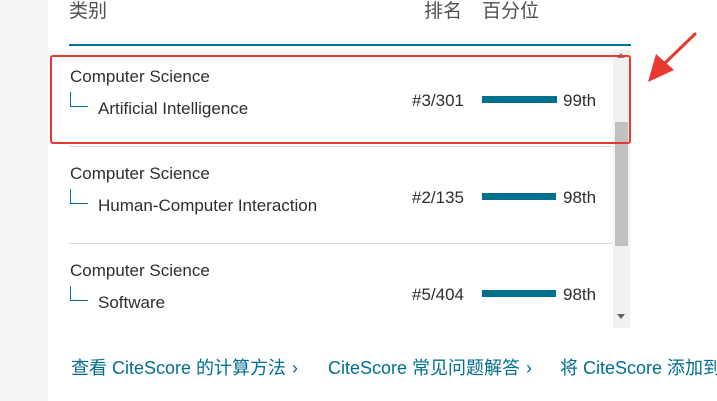 The width and height of the screenshot is (717, 401). Describe the element at coordinates (443, 11) in the screenshot. I see `rank-column-header: 排名` at that location.